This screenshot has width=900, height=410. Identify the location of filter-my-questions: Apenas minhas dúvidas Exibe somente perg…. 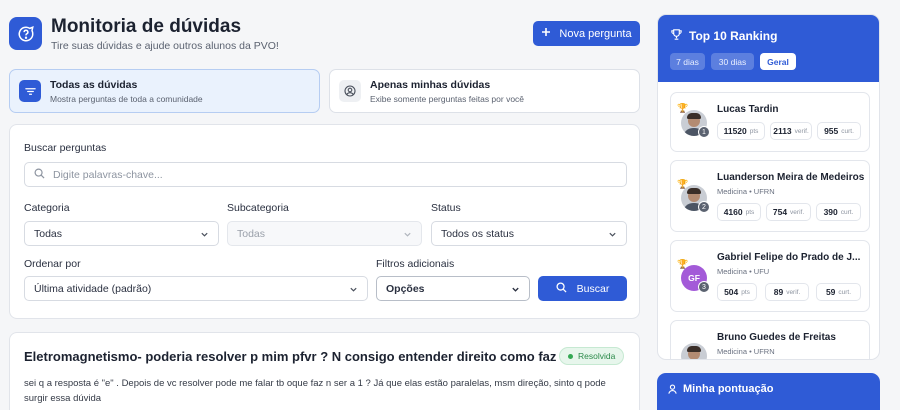
(484, 91).